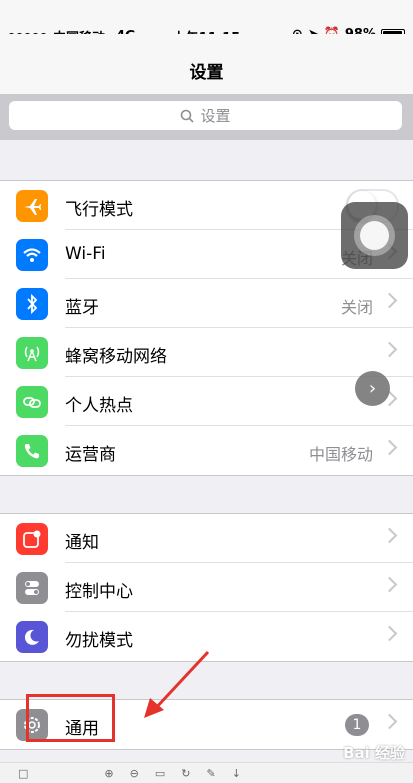 Image resolution: width=413 pixels, height=783 pixels. What do you see at coordinates (99, 210) in the screenshot?
I see `settings-row-label: 飞行模式` at bounding box center [99, 210].